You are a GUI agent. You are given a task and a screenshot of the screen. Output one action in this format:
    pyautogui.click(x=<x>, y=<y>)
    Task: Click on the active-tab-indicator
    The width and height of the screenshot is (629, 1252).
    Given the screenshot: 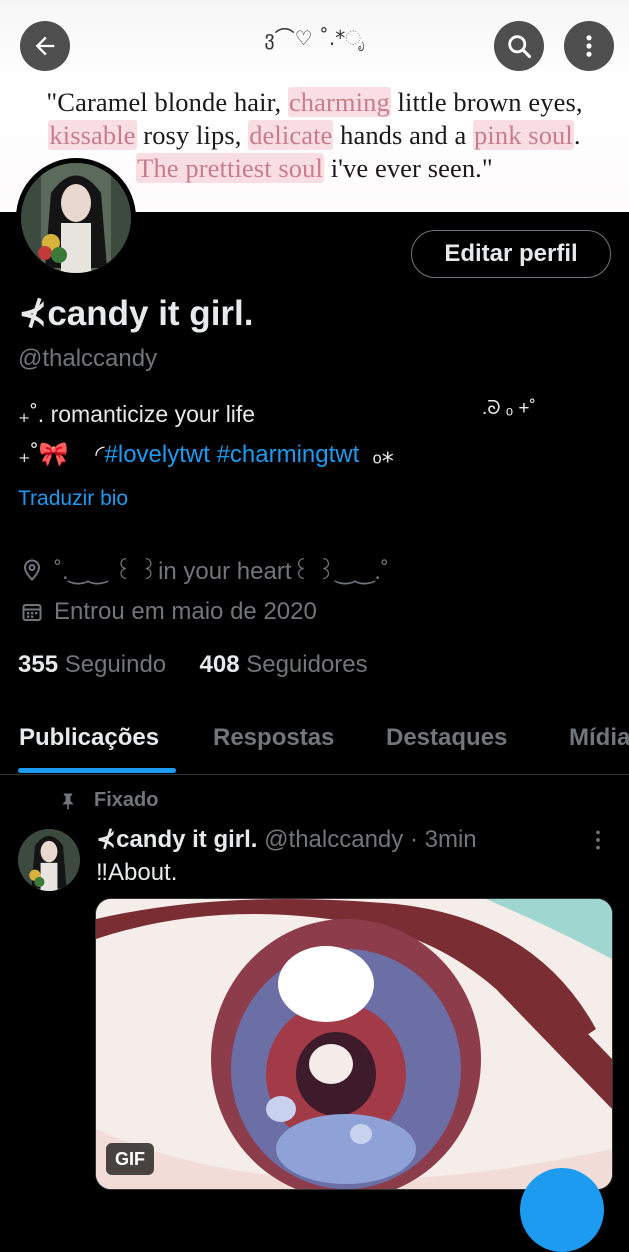 What is the action you would take?
    pyautogui.click(x=97, y=770)
    